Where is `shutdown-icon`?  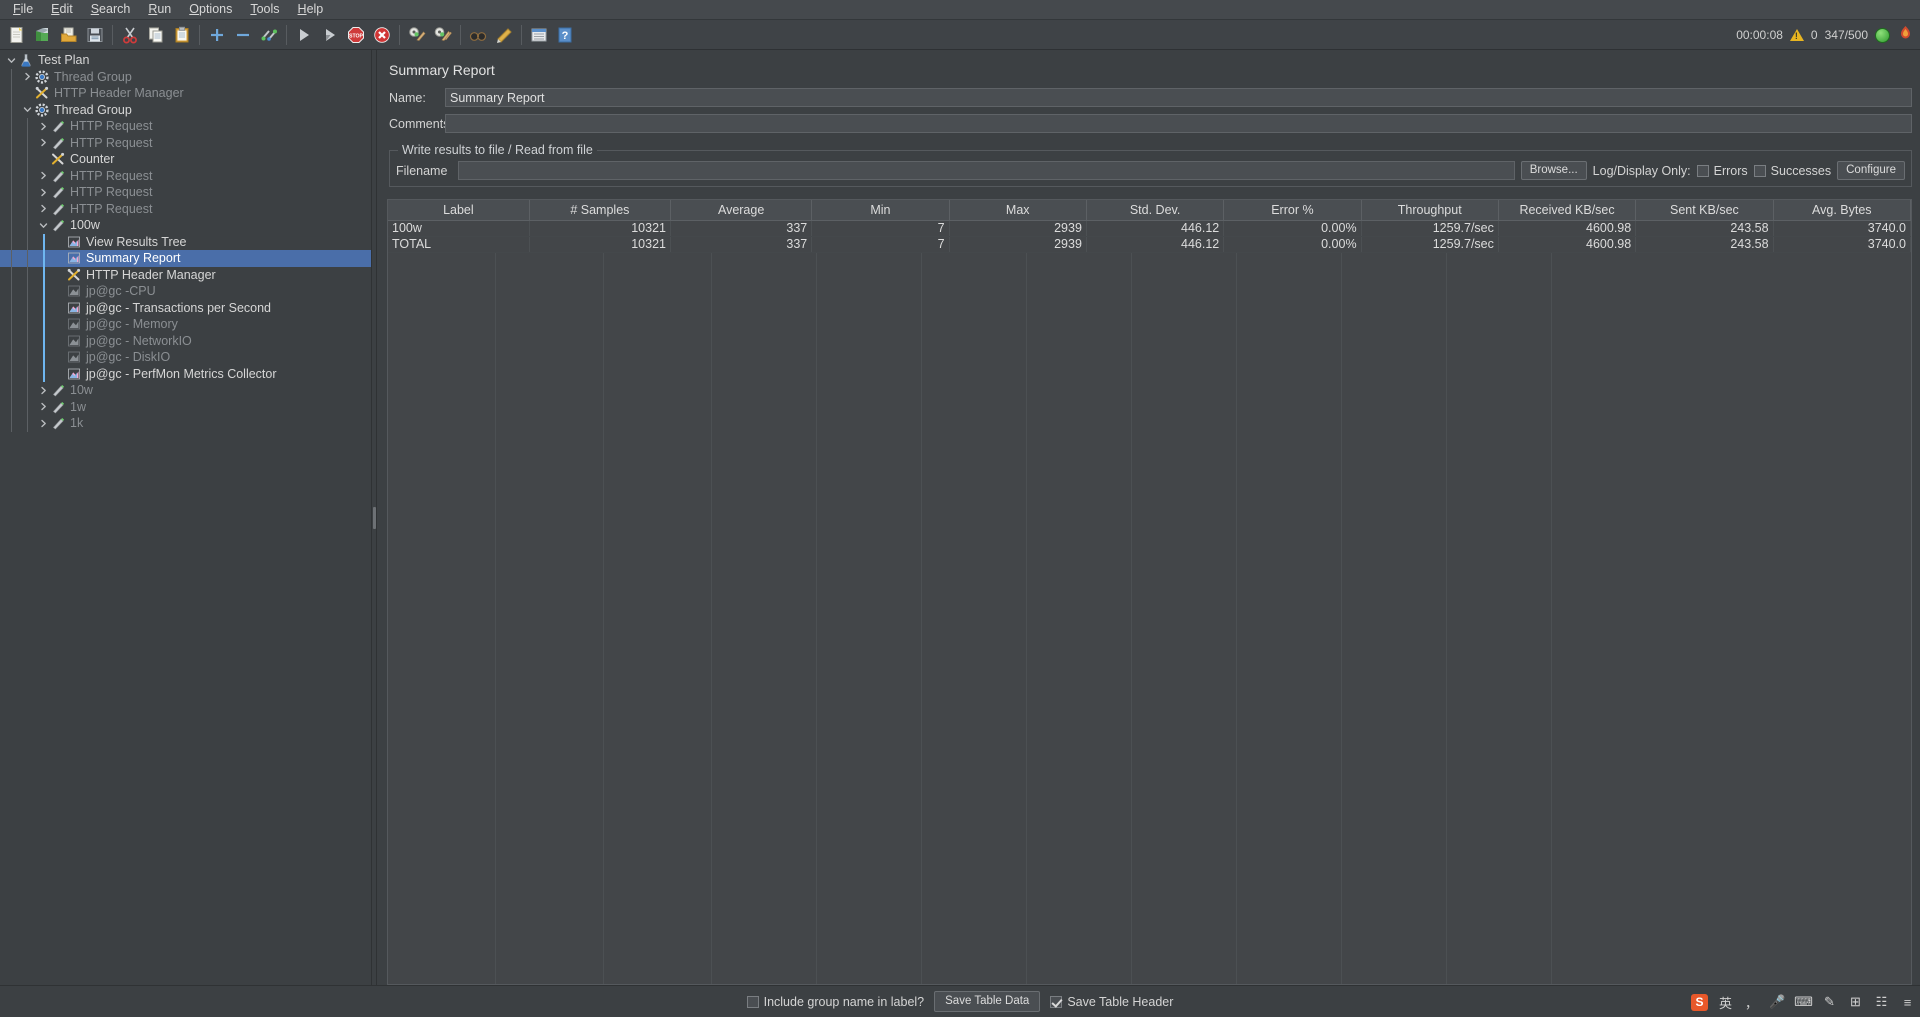
shutdown-icon is located at coordinates (382, 35).